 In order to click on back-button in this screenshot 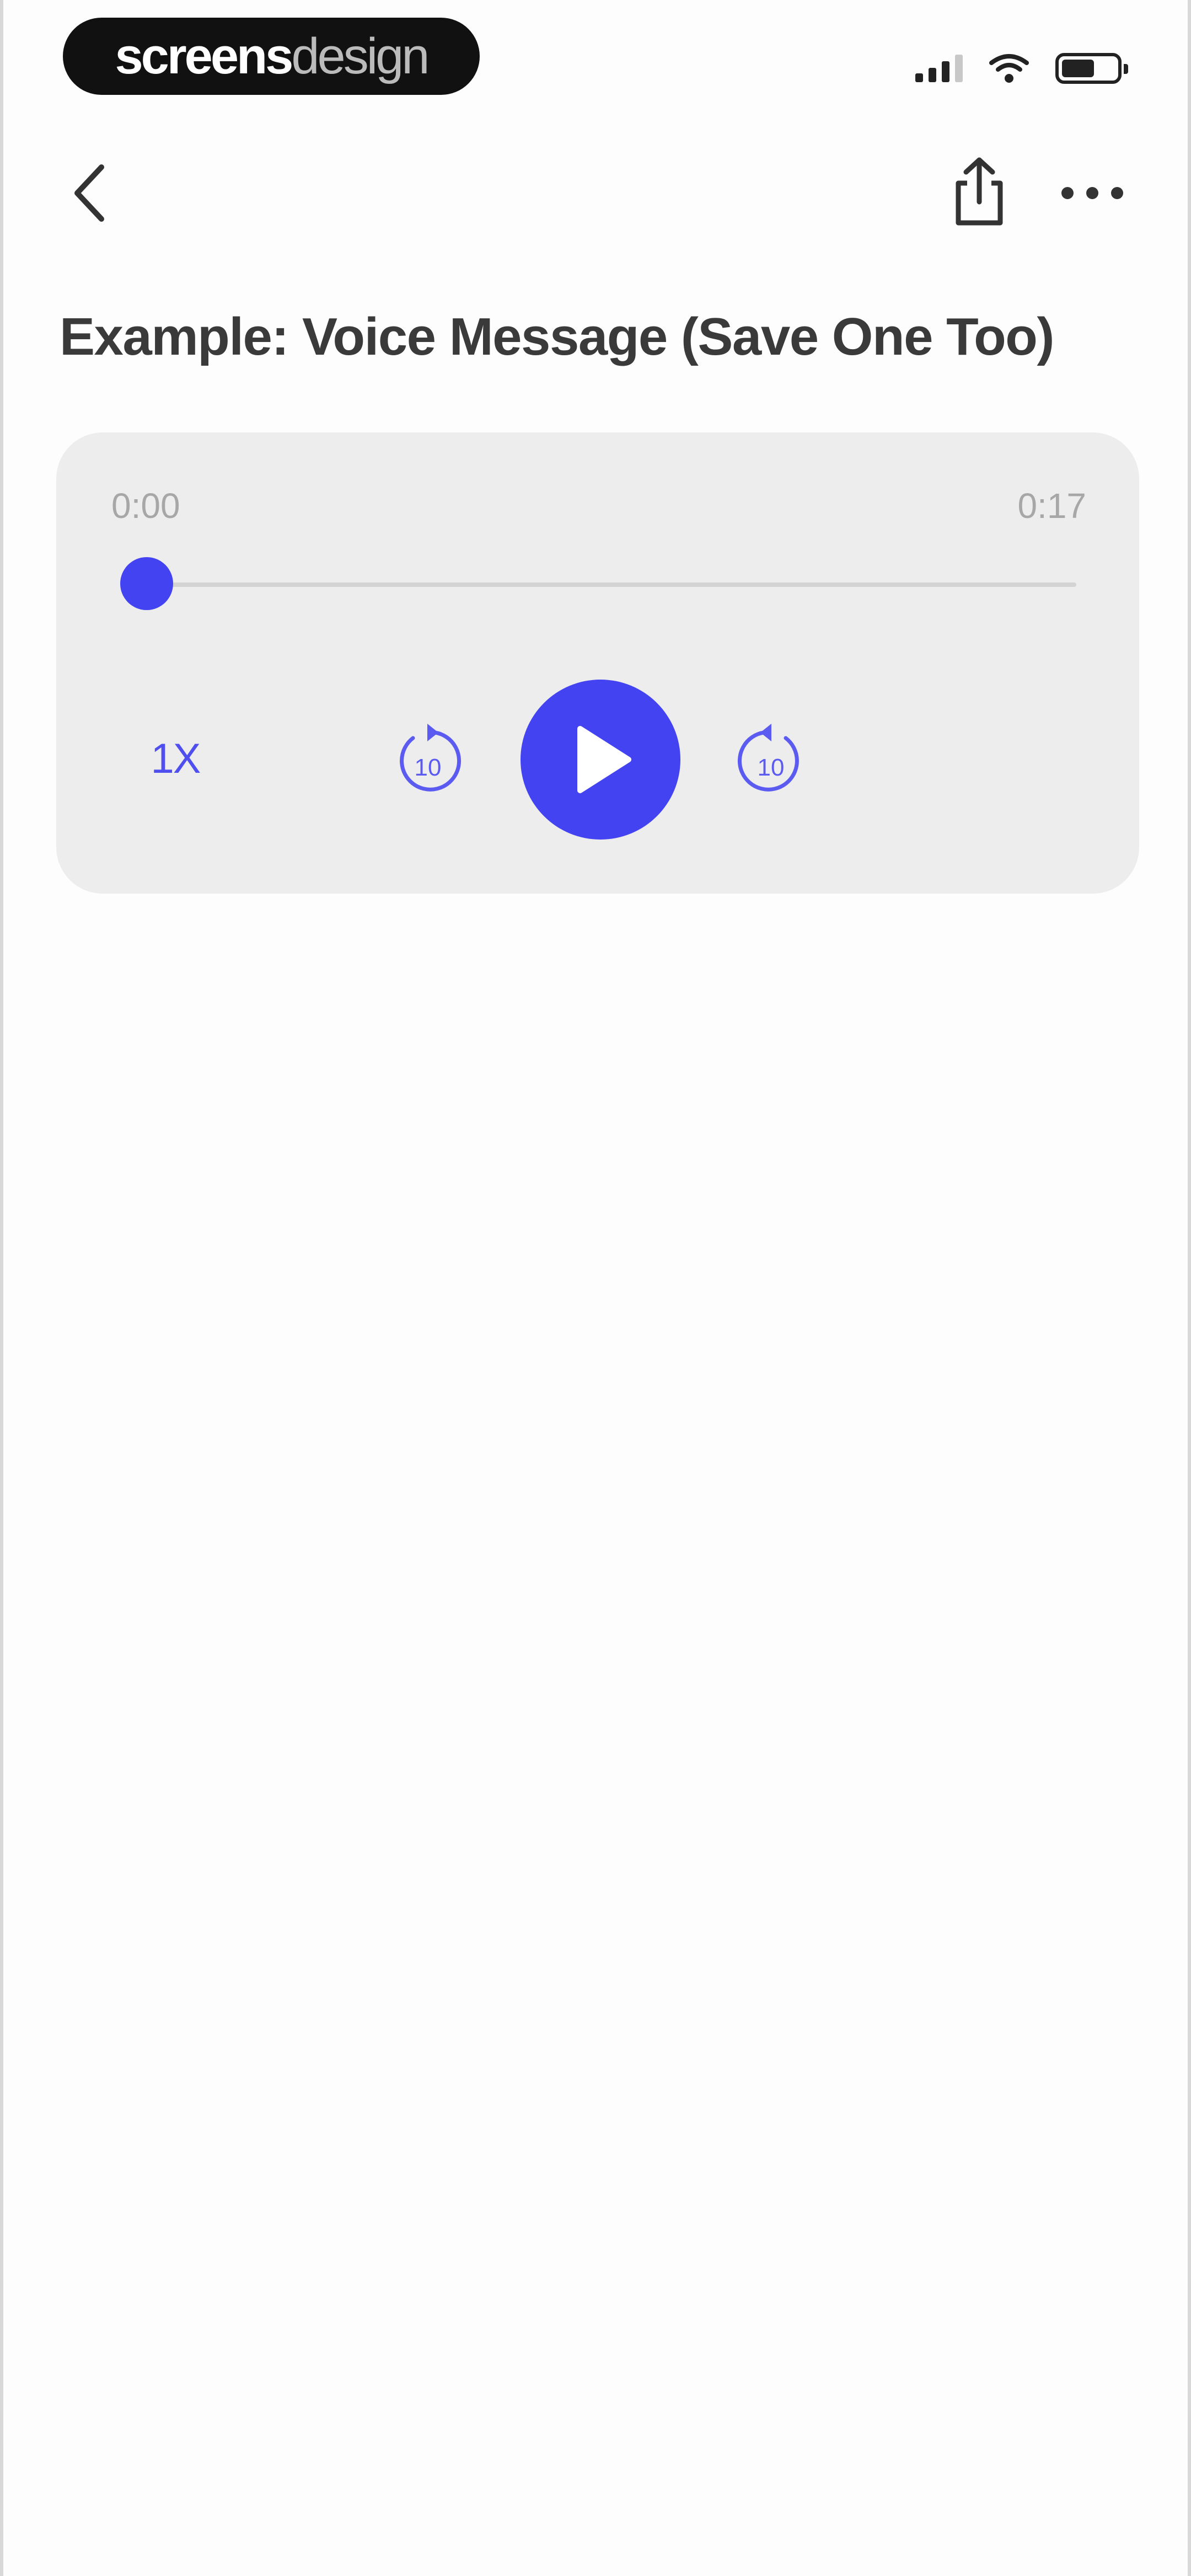, I will do `click(88, 193)`.